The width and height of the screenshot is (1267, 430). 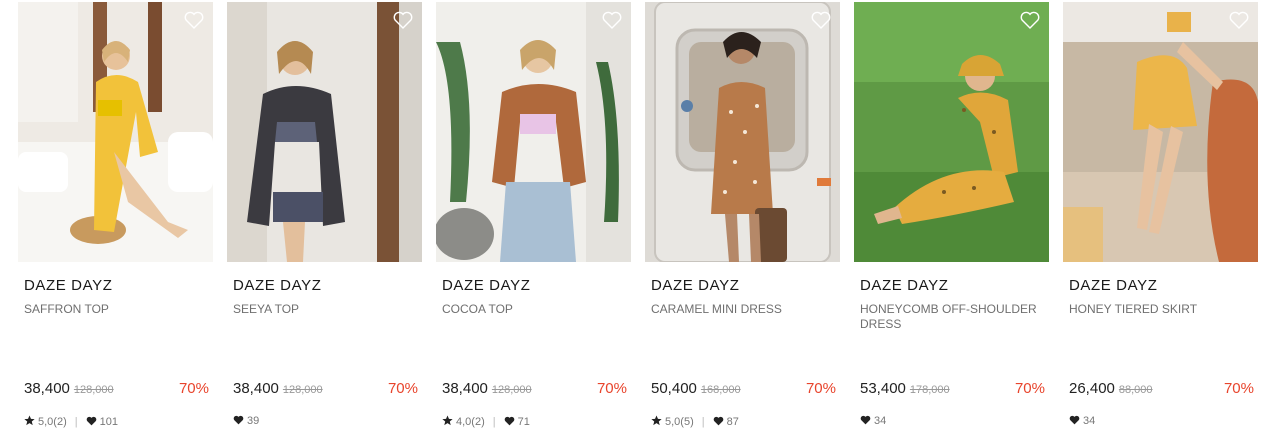 What do you see at coordinates (1092, 388) in the screenshot?
I see `sale-price: 26,400` at bounding box center [1092, 388].